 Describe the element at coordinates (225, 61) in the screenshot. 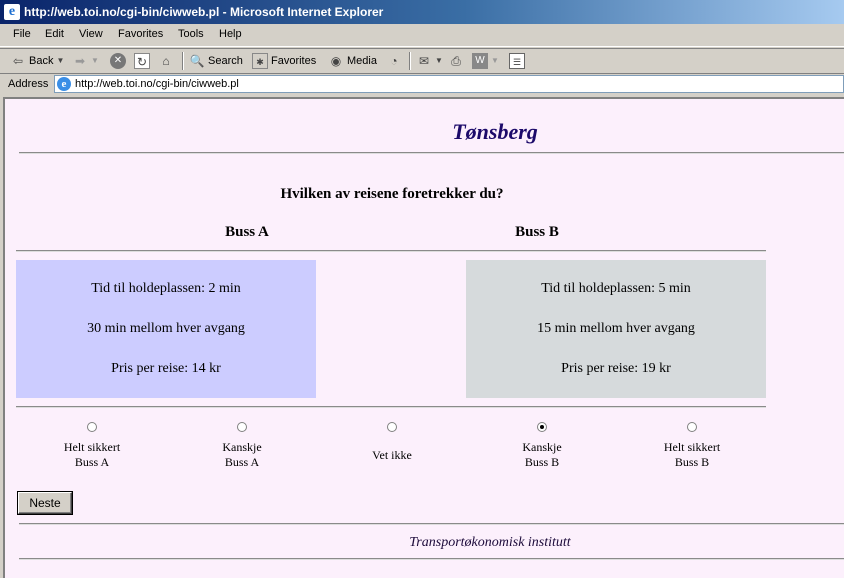

I see `search-label: Search` at that location.